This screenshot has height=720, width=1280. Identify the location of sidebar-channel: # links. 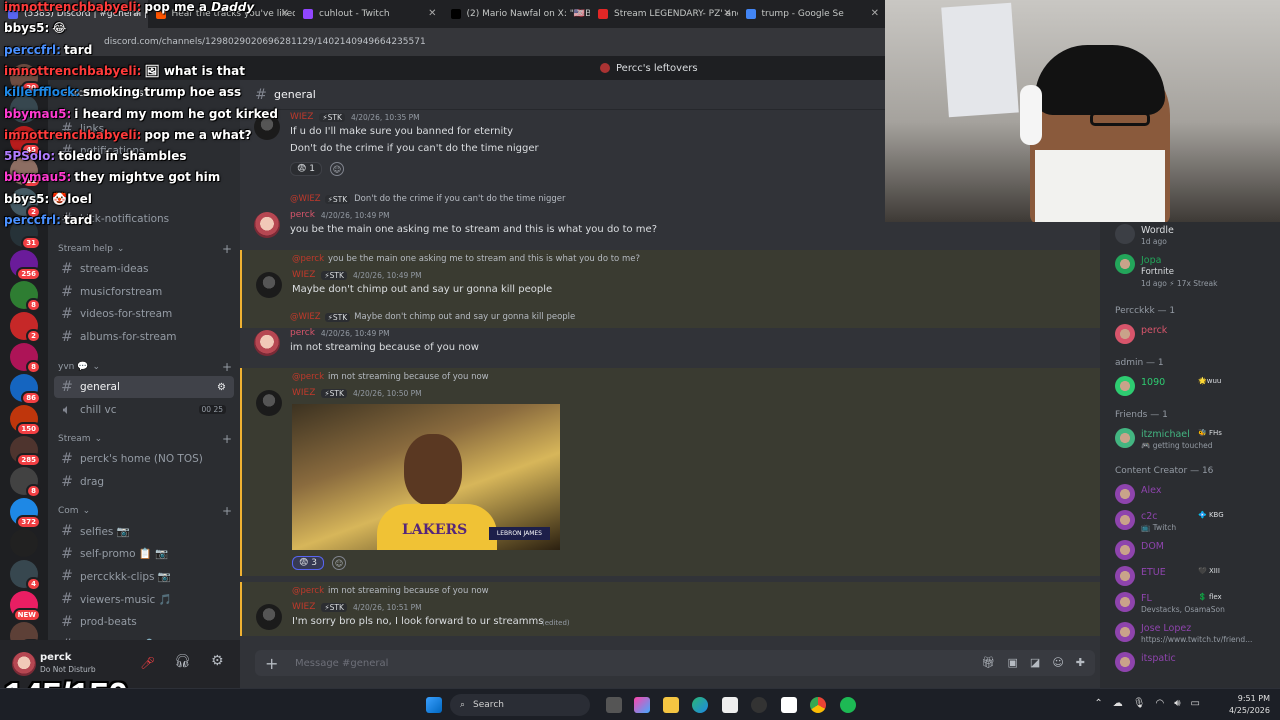
(144, 129).